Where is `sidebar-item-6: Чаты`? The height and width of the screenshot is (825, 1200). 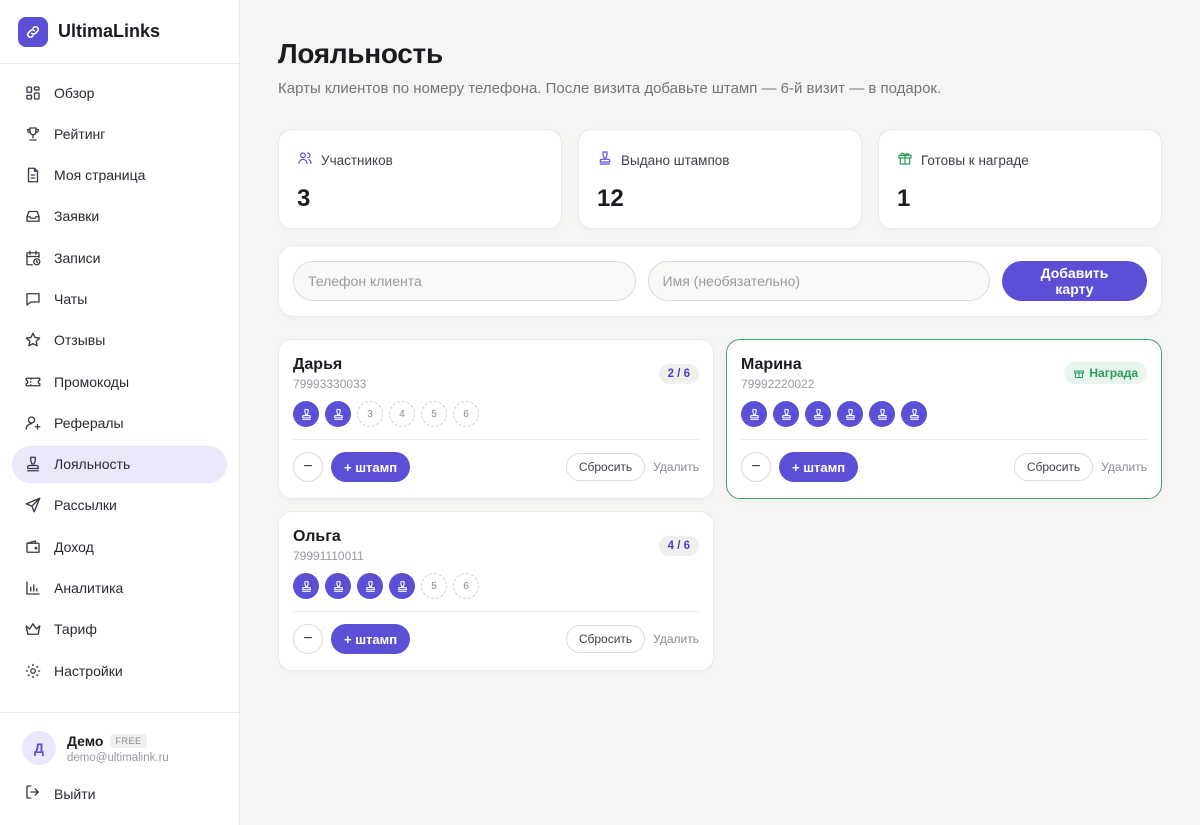 sidebar-item-6: Чаты is located at coordinates (119, 298).